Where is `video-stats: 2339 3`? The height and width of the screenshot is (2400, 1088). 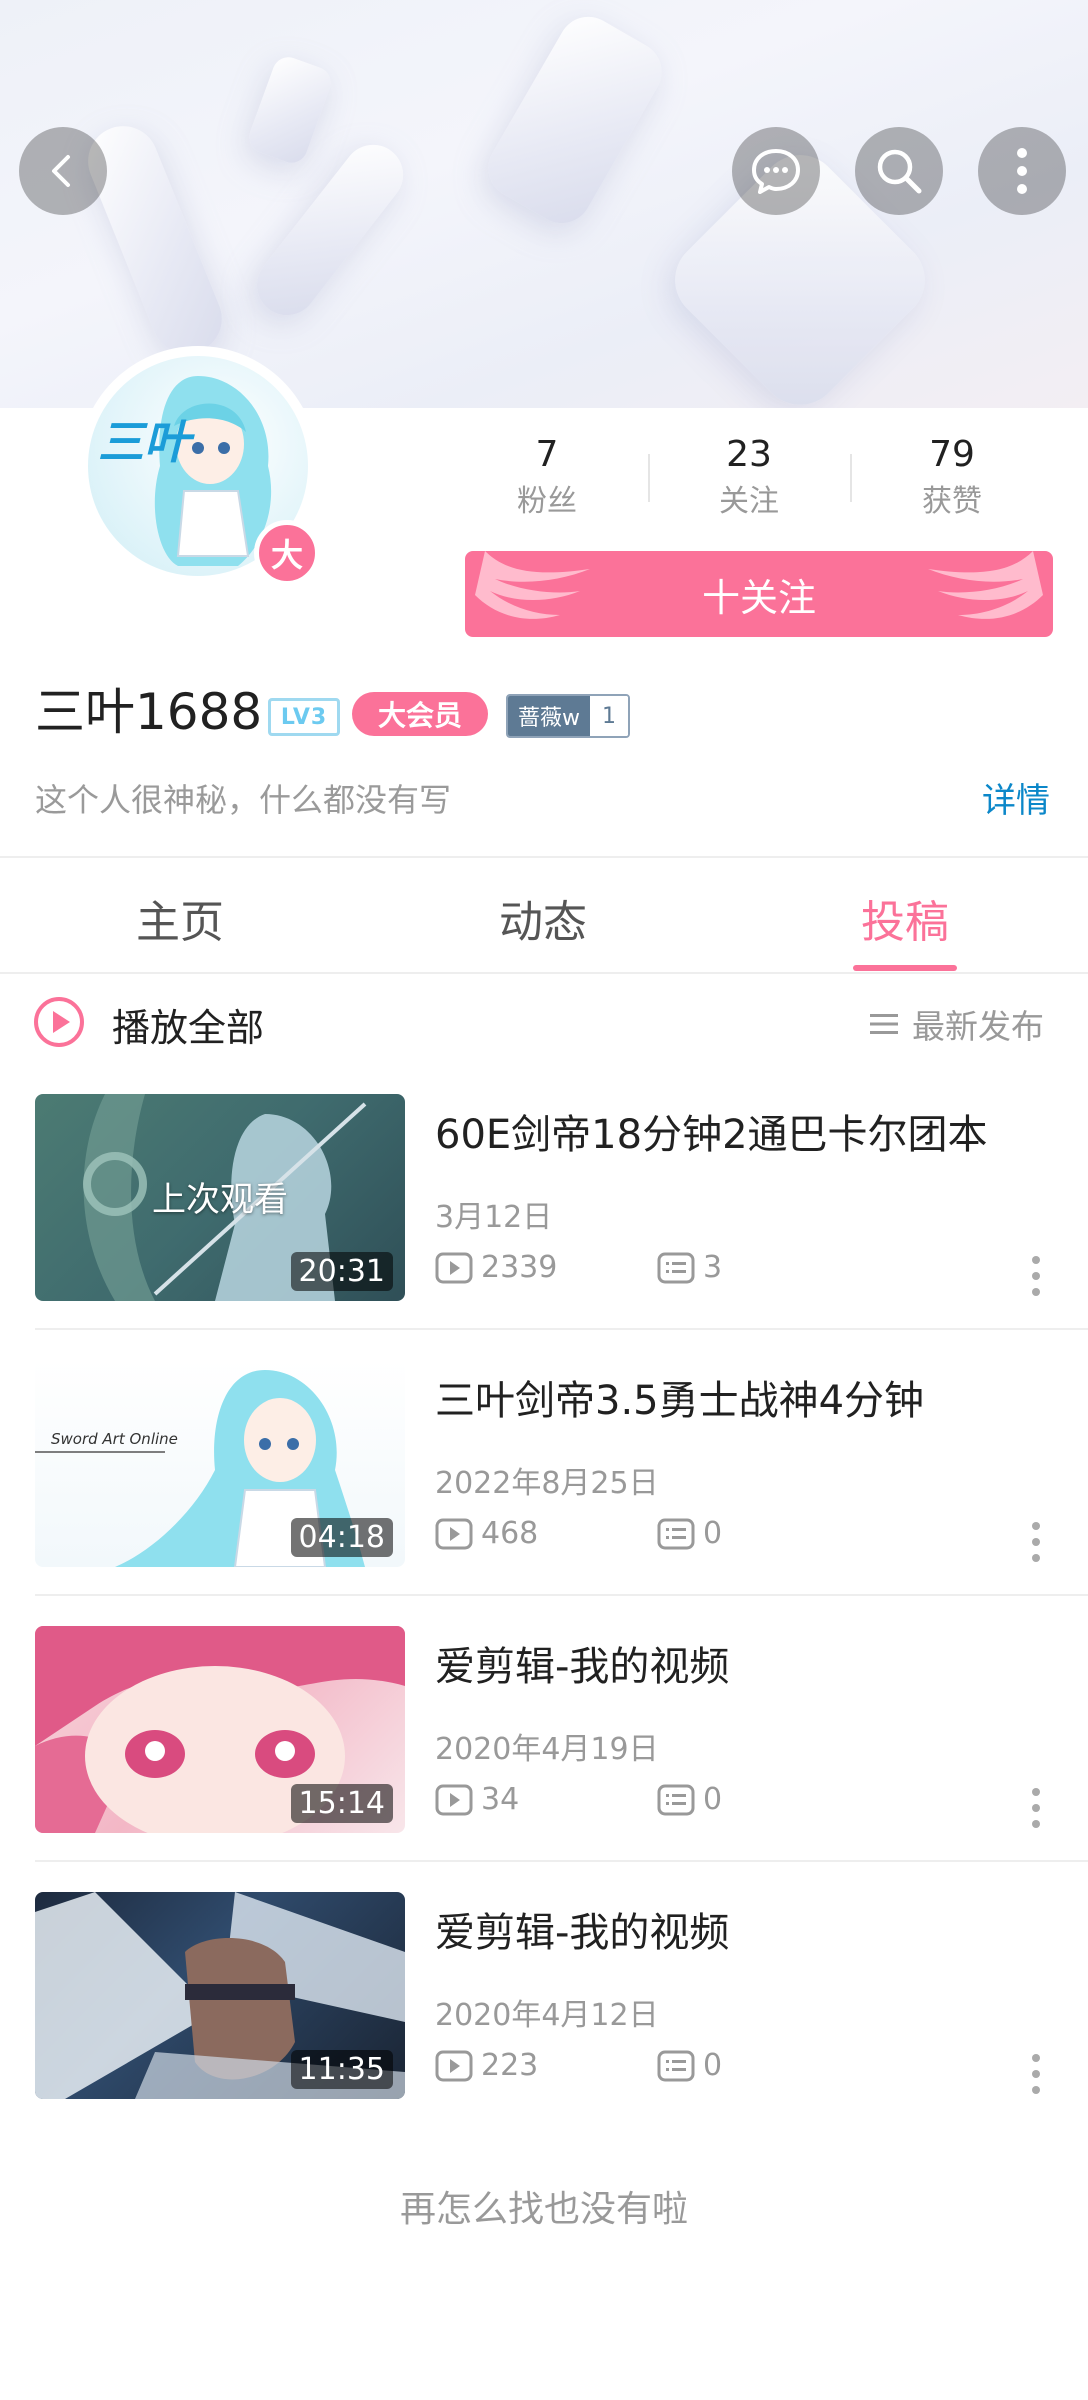 video-stats: 2339 3 is located at coordinates (578, 1267).